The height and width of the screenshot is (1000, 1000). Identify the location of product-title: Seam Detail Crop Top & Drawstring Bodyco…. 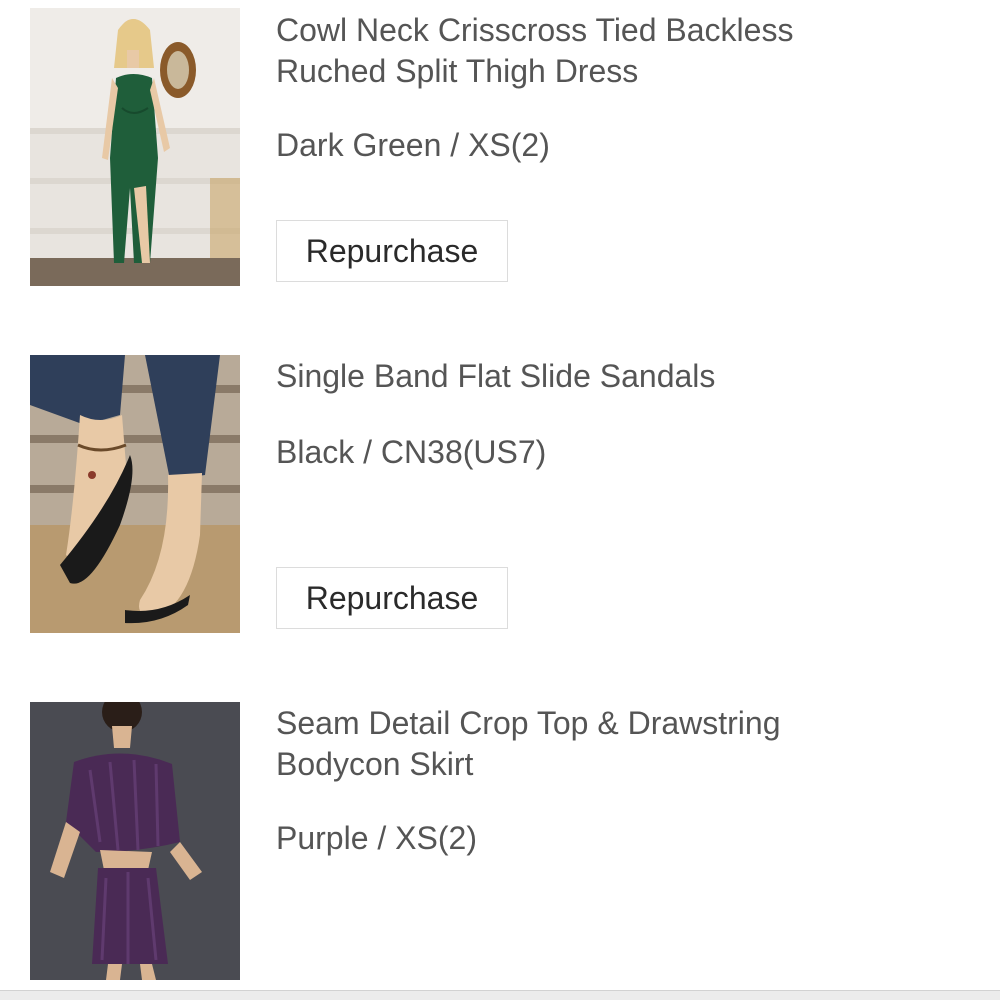
(596, 744).